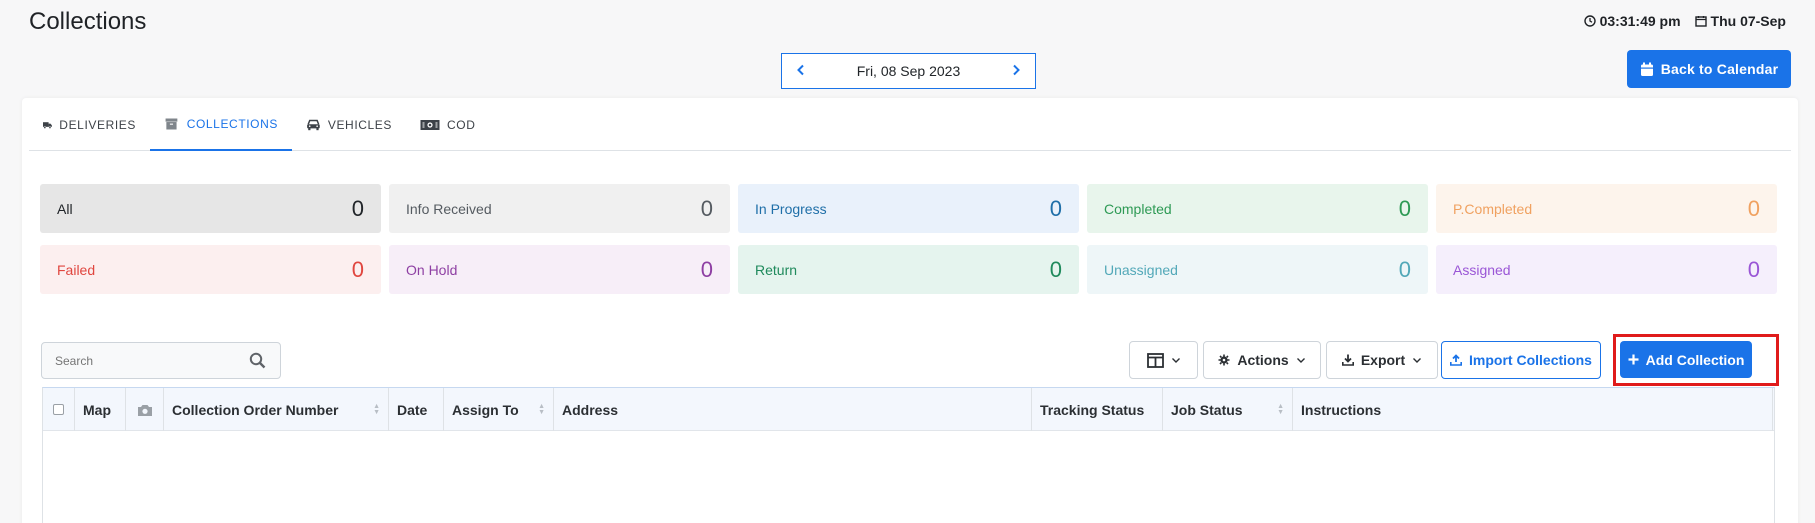  Describe the element at coordinates (100, 409) in the screenshot. I see `column-header-map: Map` at that location.